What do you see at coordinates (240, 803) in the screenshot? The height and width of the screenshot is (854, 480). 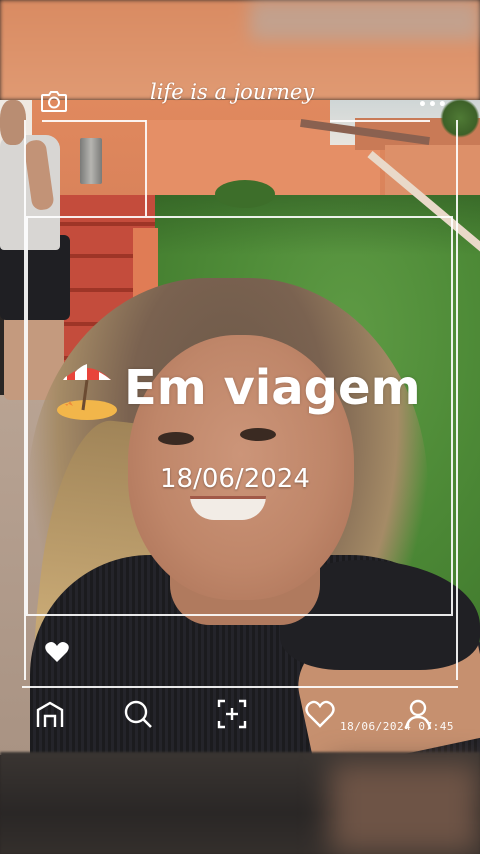 I see `bottom-blurred-strip` at bounding box center [240, 803].